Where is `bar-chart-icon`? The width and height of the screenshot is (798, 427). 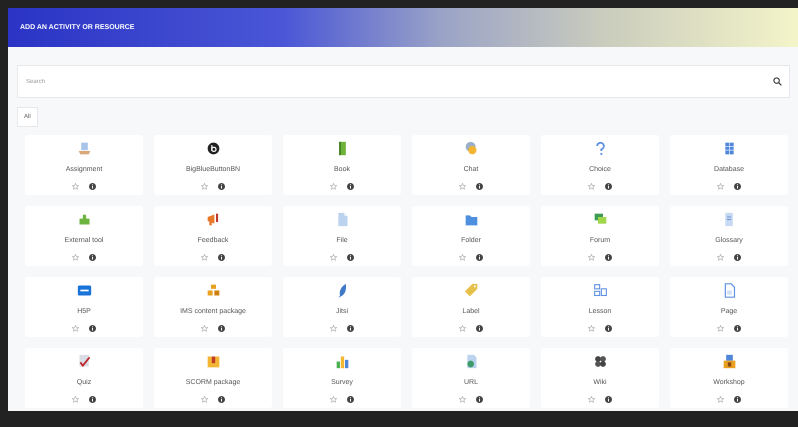 bar-chart-icon is located at coordinates (342, 361).